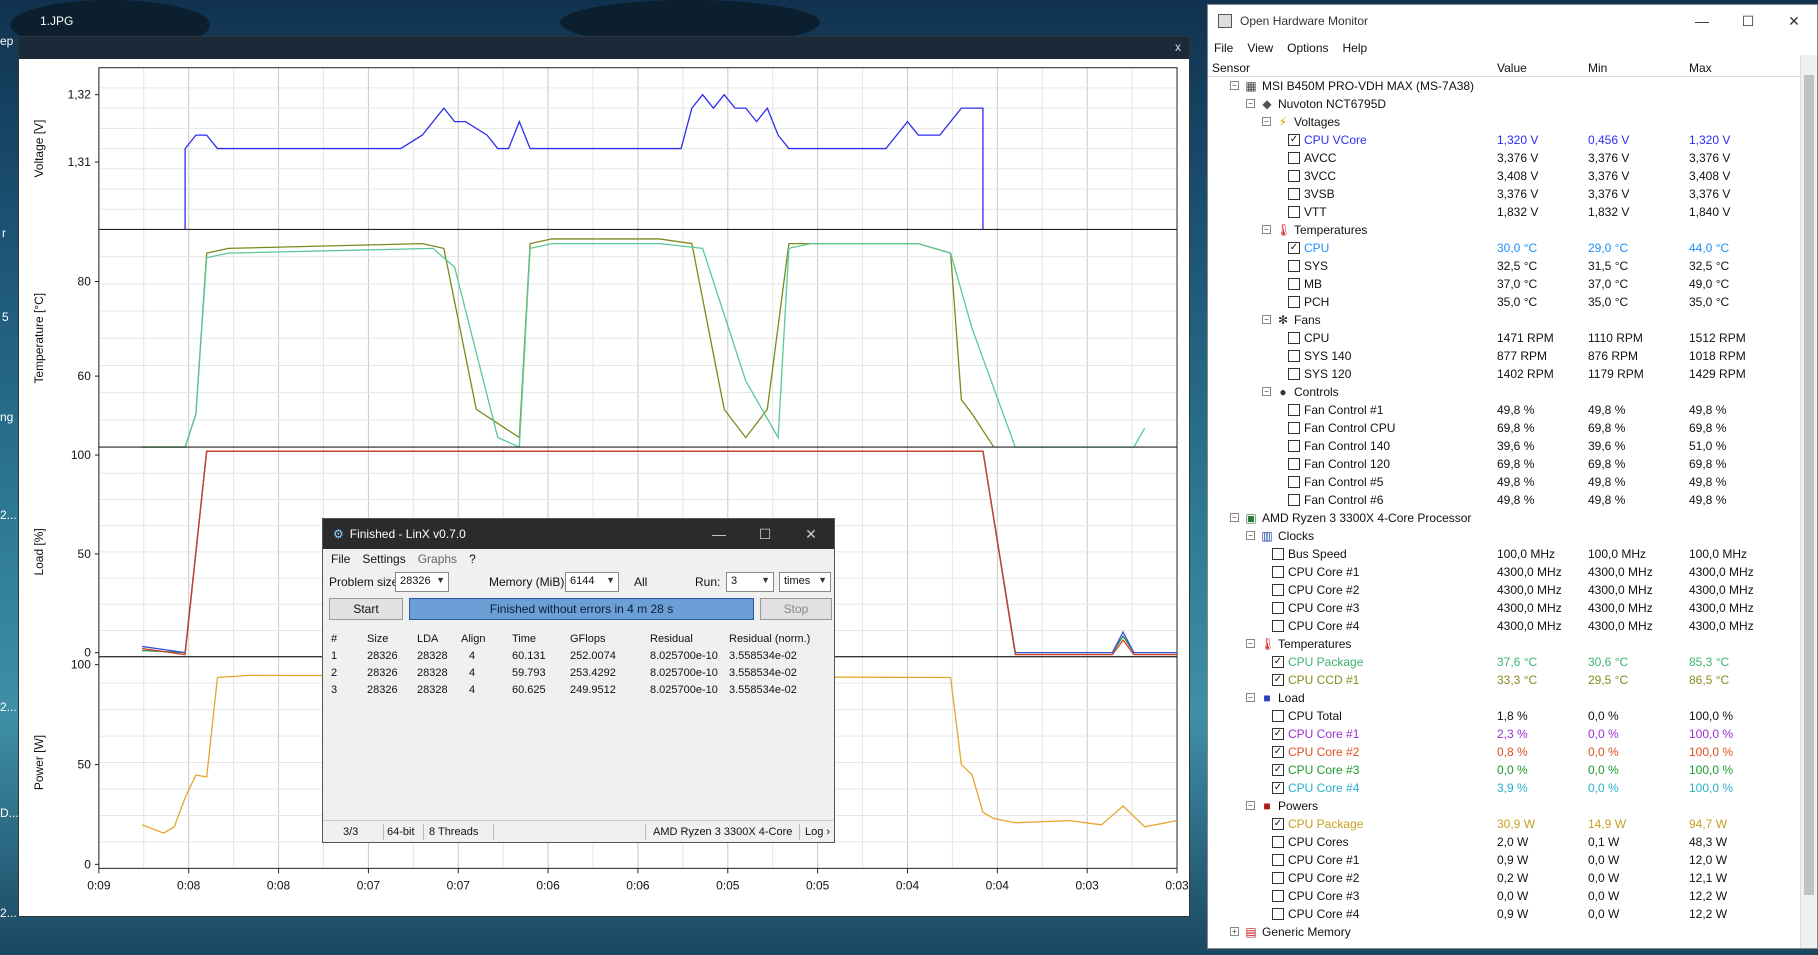 This screenshot has height=955, width=1818. I want to click on desktop-icon-jpg-label: 1.JPG, so click(56, 21).